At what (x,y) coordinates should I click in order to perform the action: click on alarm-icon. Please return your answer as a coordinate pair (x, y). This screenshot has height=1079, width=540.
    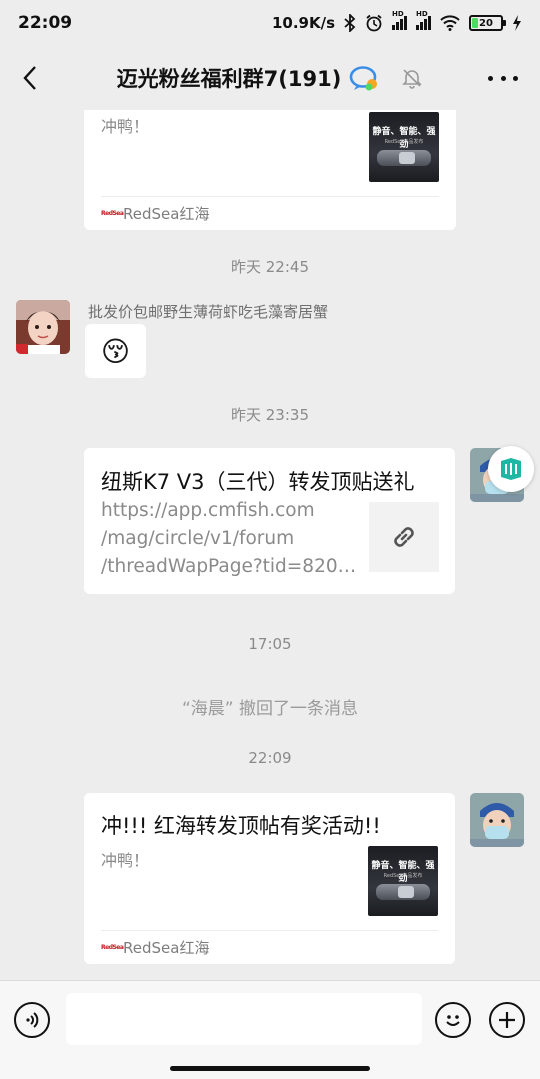
    Looking at the image, I should click on (374, 23).